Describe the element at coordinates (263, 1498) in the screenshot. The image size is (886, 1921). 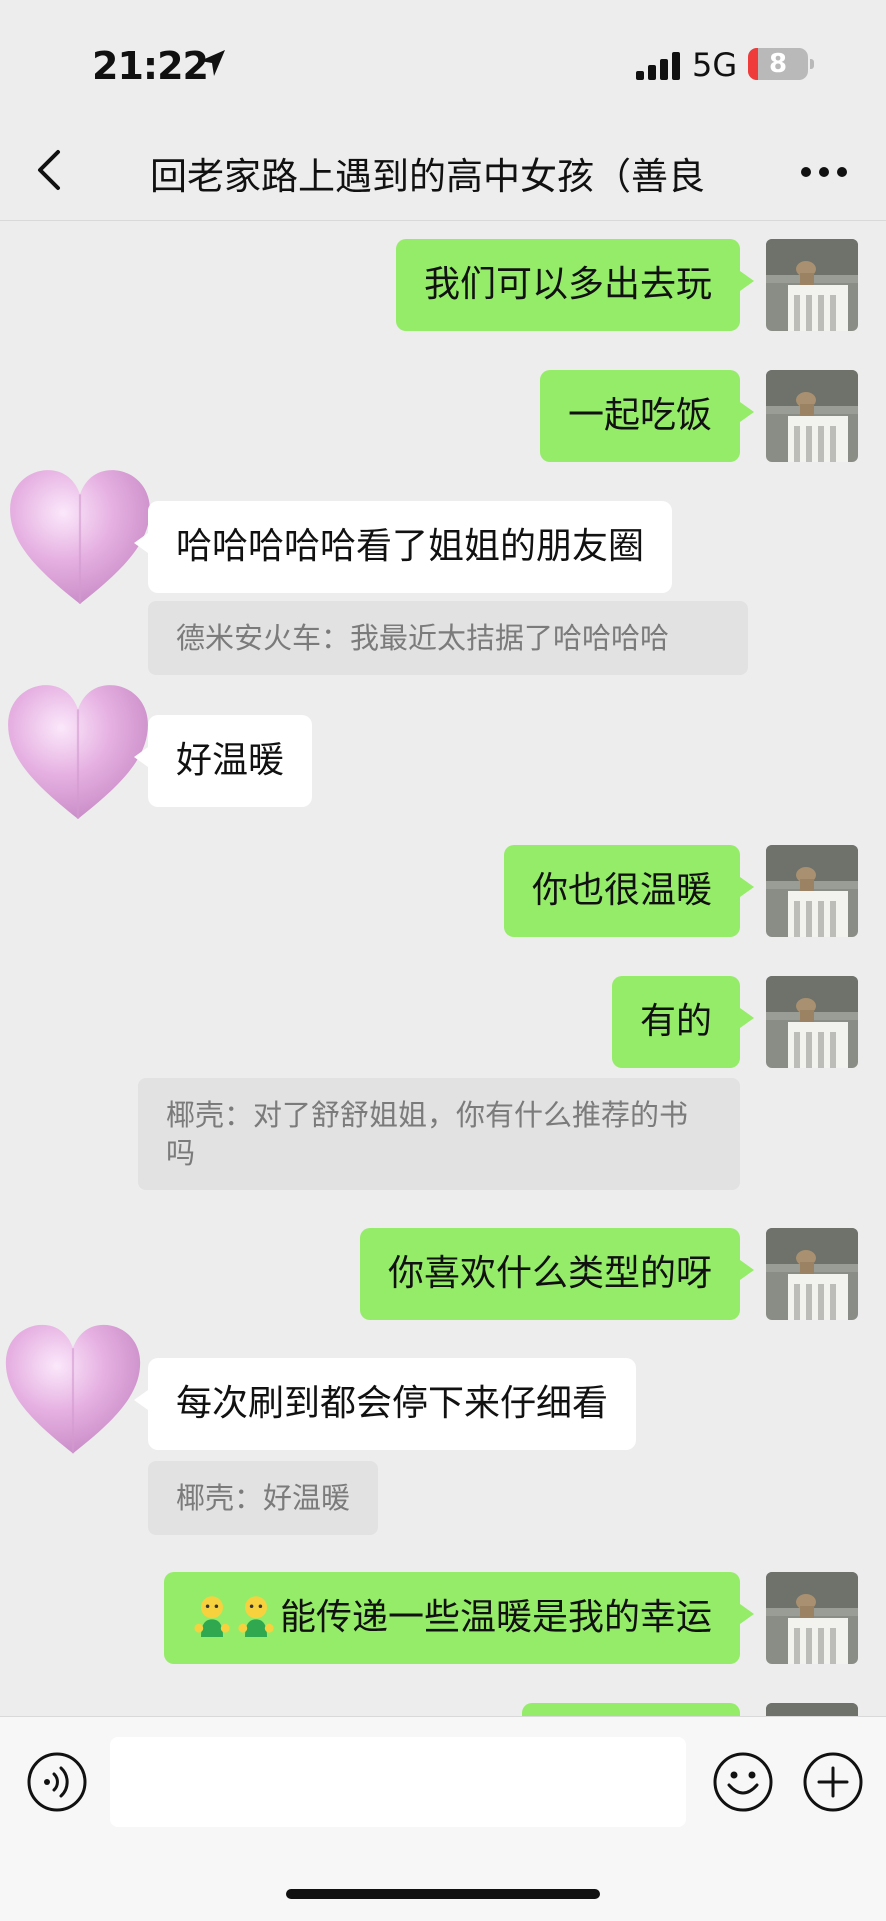
I see `quoted-message: 椰壳：好温暖` at that location.